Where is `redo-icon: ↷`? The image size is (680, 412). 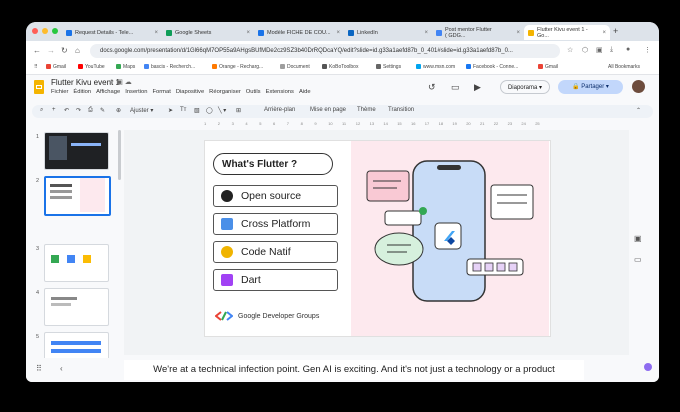 redo-icon: ↷ is located at coordinates (78, 110).